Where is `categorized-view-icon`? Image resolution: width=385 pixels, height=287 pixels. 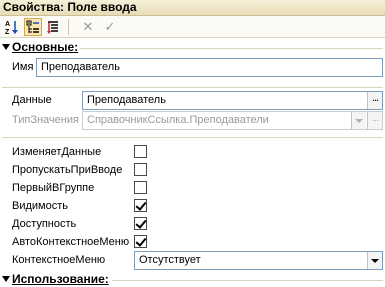
categorized-view-icon is located at coordinates (33, 27).